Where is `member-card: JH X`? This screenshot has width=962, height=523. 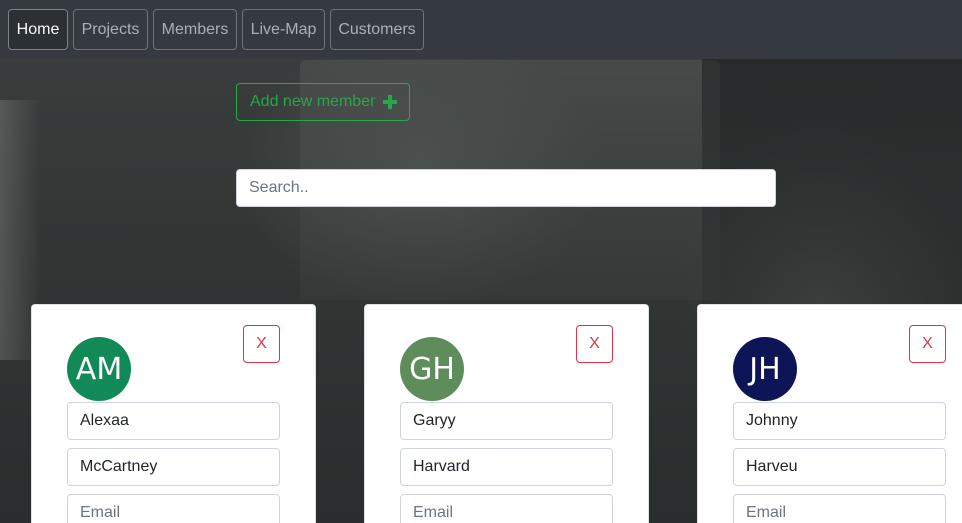 member-card: JH X is located at coordinates (829, 413).